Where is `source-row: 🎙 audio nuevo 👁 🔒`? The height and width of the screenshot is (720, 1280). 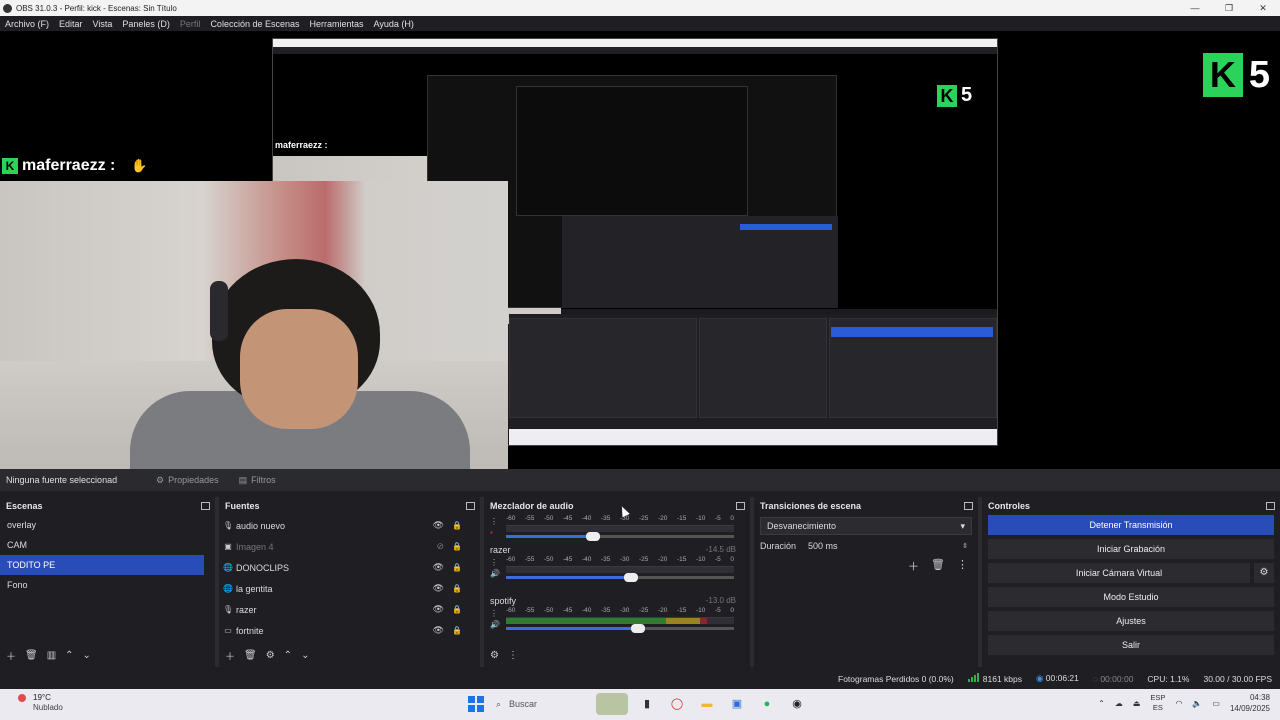
source-row: 🎙 audio nuevo 👁 🔒 is located at coordinates (349, 525).